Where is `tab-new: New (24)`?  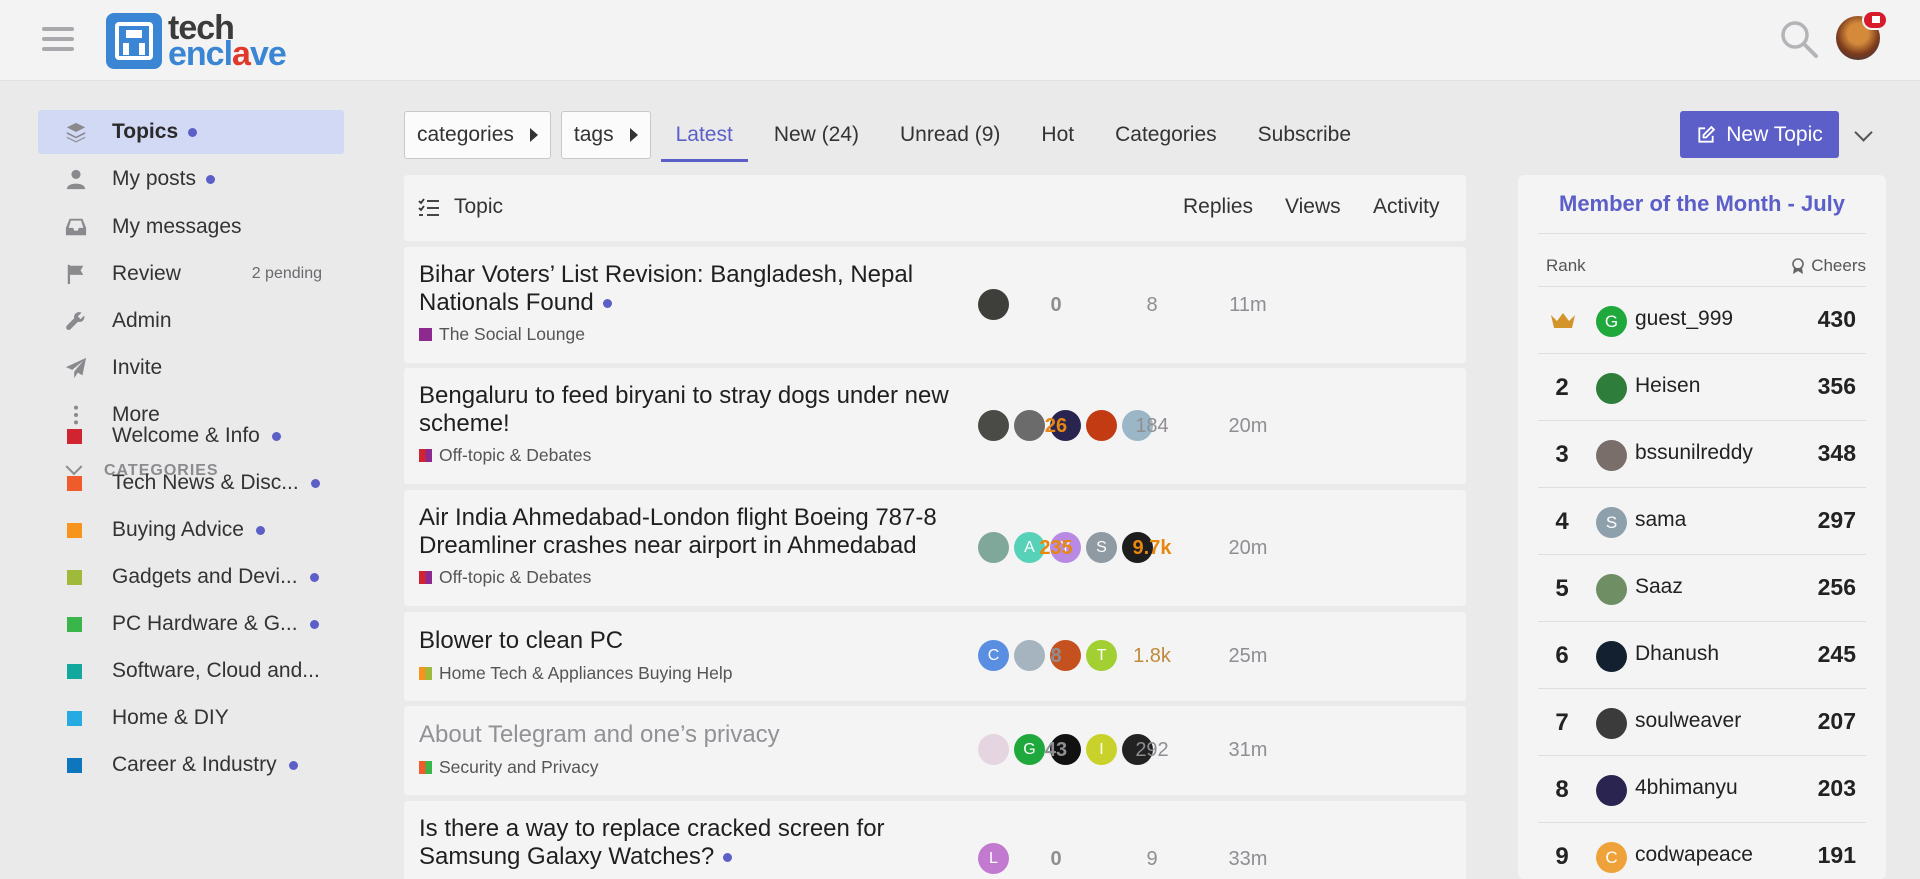 tab-new: New (24) is located at coordinates (816, 135).